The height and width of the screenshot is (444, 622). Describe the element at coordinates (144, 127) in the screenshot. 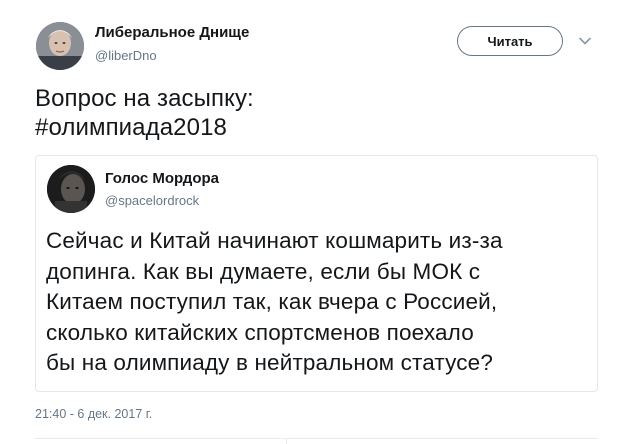

I see `hashtag-link: #олимпиада2018` at that location.